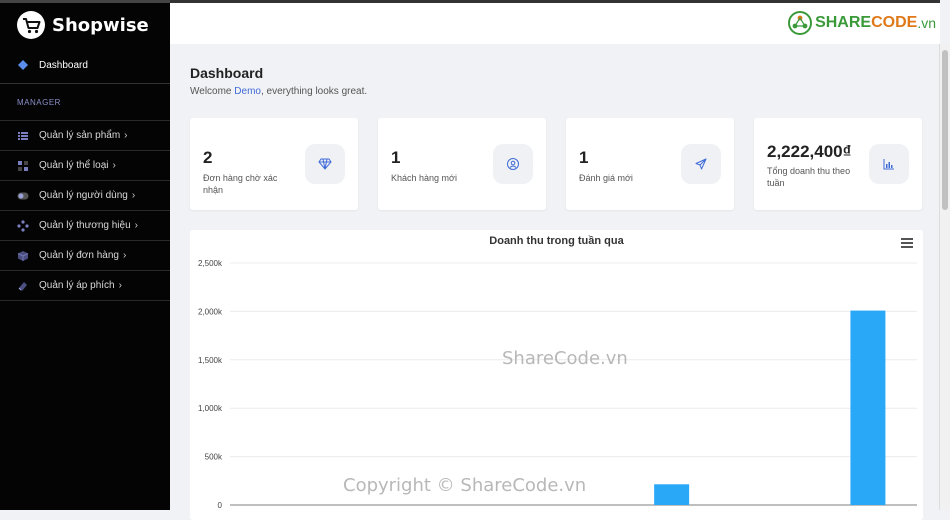  Describe the element at coordinates (843, 22) in the screenshot. I see `sharecode-text-a: SHARE` at that location.